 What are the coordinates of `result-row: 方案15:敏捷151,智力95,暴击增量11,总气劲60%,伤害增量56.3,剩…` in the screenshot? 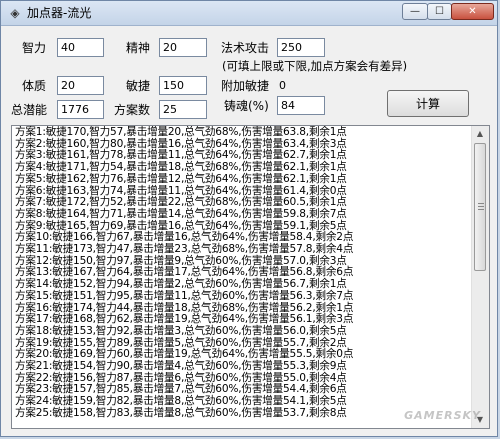 It's located at (184, 295).